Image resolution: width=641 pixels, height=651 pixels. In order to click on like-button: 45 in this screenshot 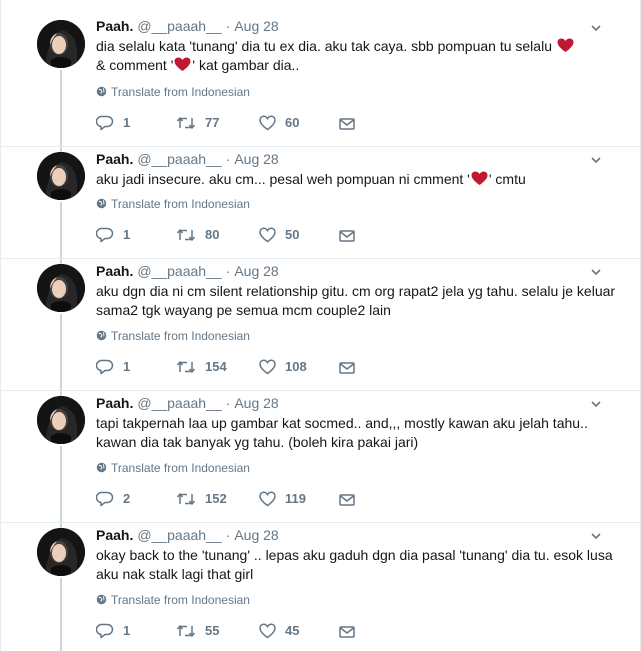, I will do `click(279, 631)`.